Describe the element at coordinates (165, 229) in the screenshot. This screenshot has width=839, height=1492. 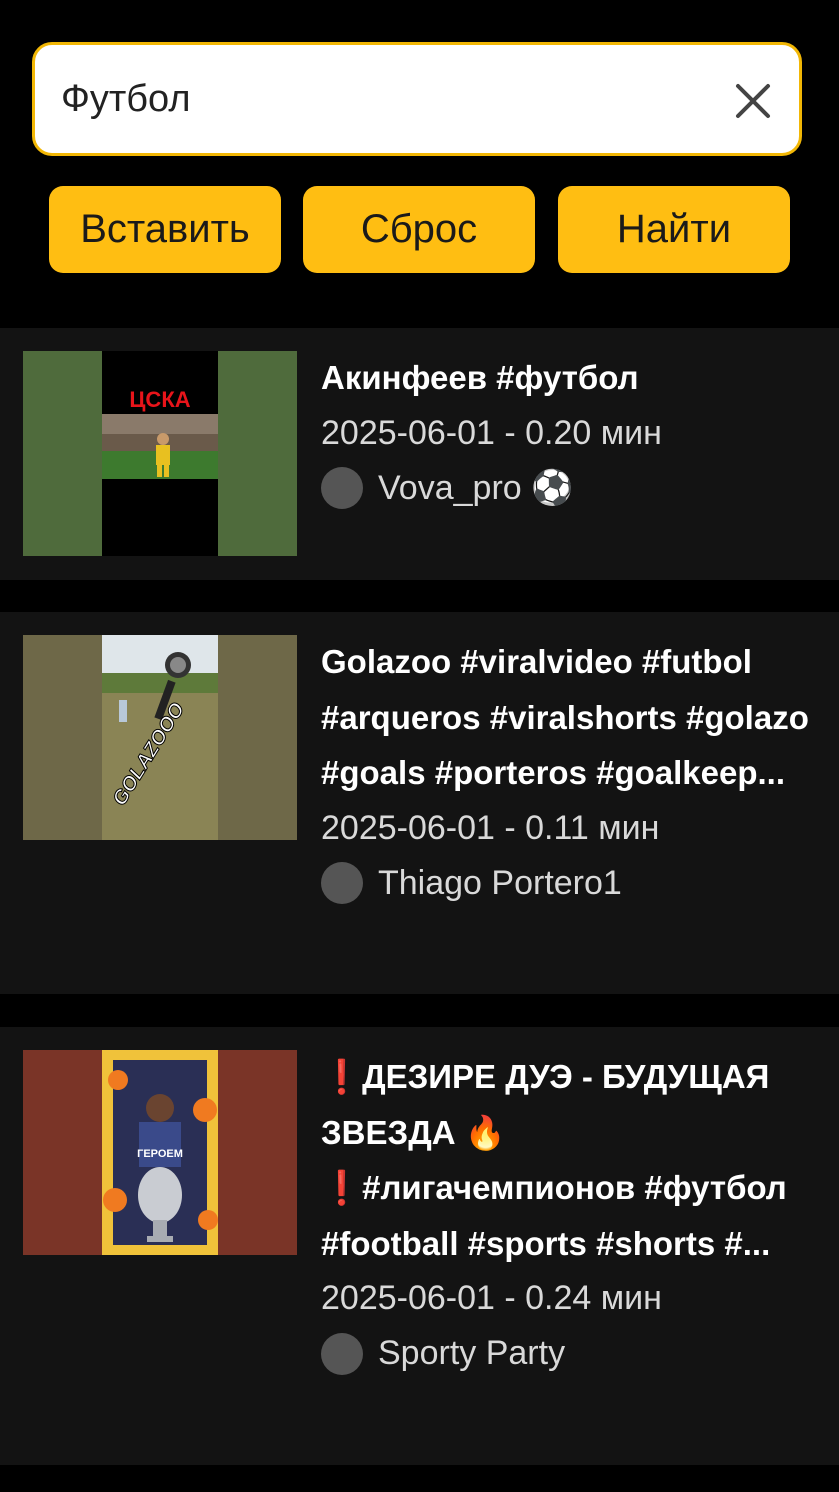
I see `paste-button: Вставить` at that location.